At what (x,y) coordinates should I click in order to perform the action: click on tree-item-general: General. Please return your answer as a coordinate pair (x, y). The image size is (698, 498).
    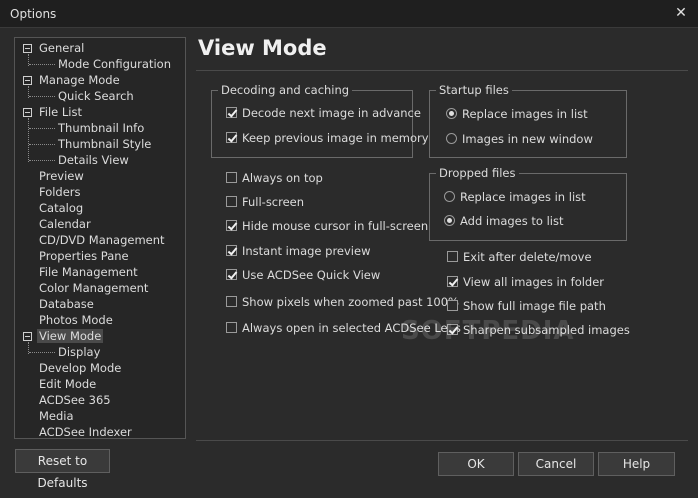
    Looking at the image, I should click on (61, 48).